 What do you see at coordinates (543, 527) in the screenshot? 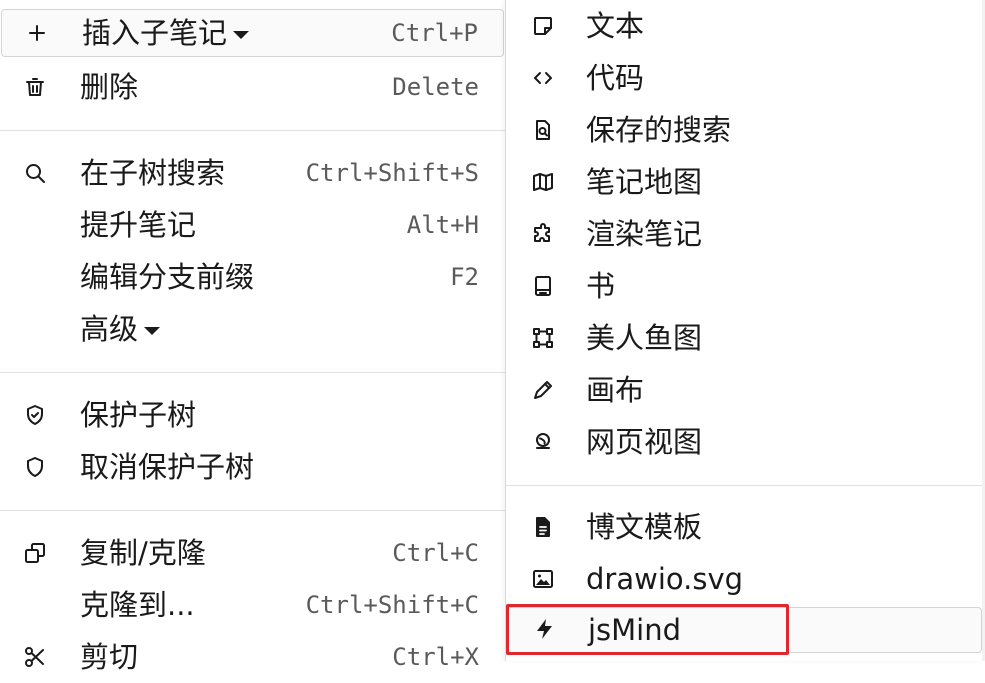
I see `file-text-icon` at bounding box center [543, 527].